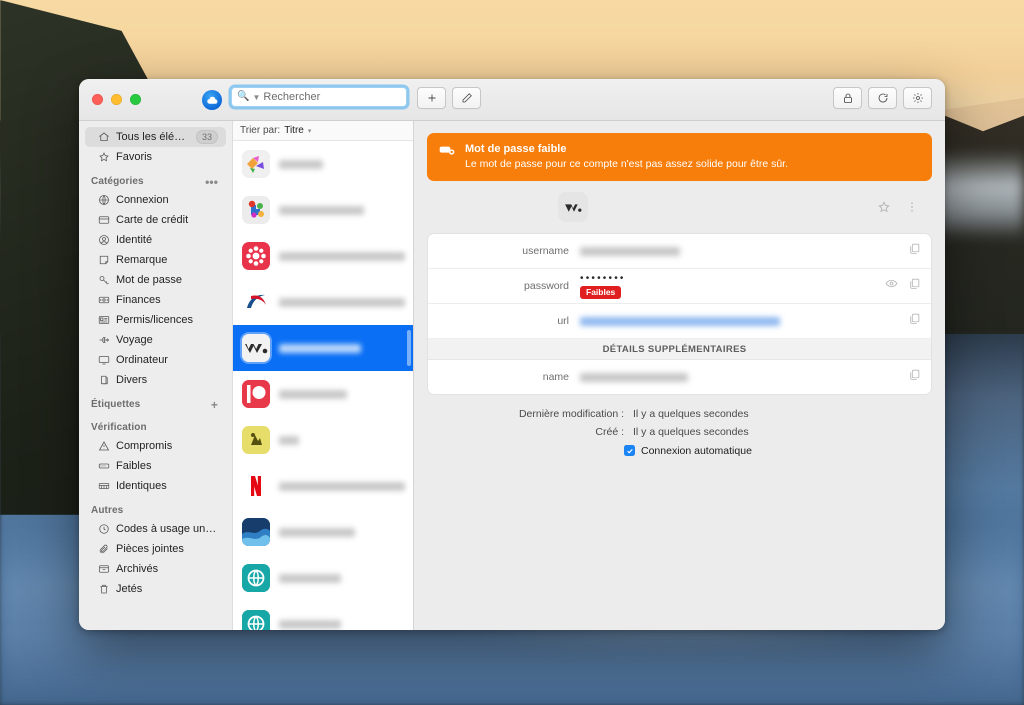 The image size is (1024, 705). Describe the element at coordinates (323, 131) in the screenshot. I see `sort-bar: Trier par: Titre ▾` at that location.